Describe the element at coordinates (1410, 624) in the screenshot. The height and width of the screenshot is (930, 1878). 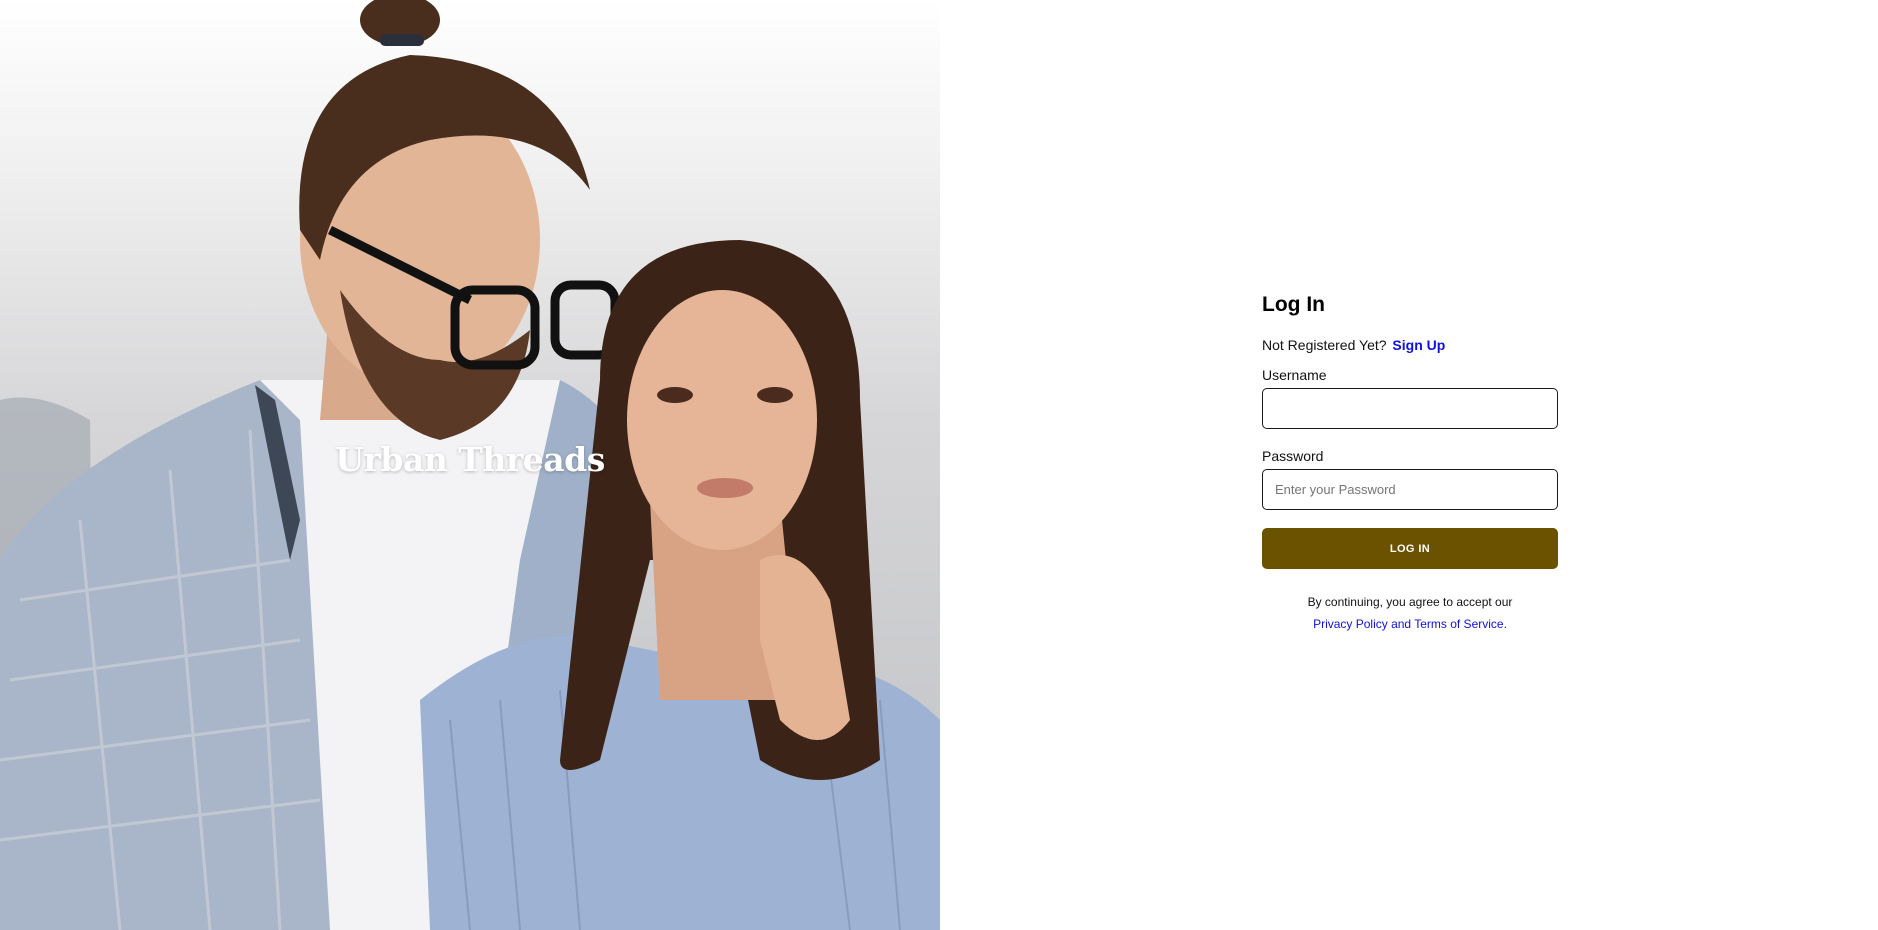
I see `privacy-terms-link: Privacy Policy and Terms of Service.` at that location.